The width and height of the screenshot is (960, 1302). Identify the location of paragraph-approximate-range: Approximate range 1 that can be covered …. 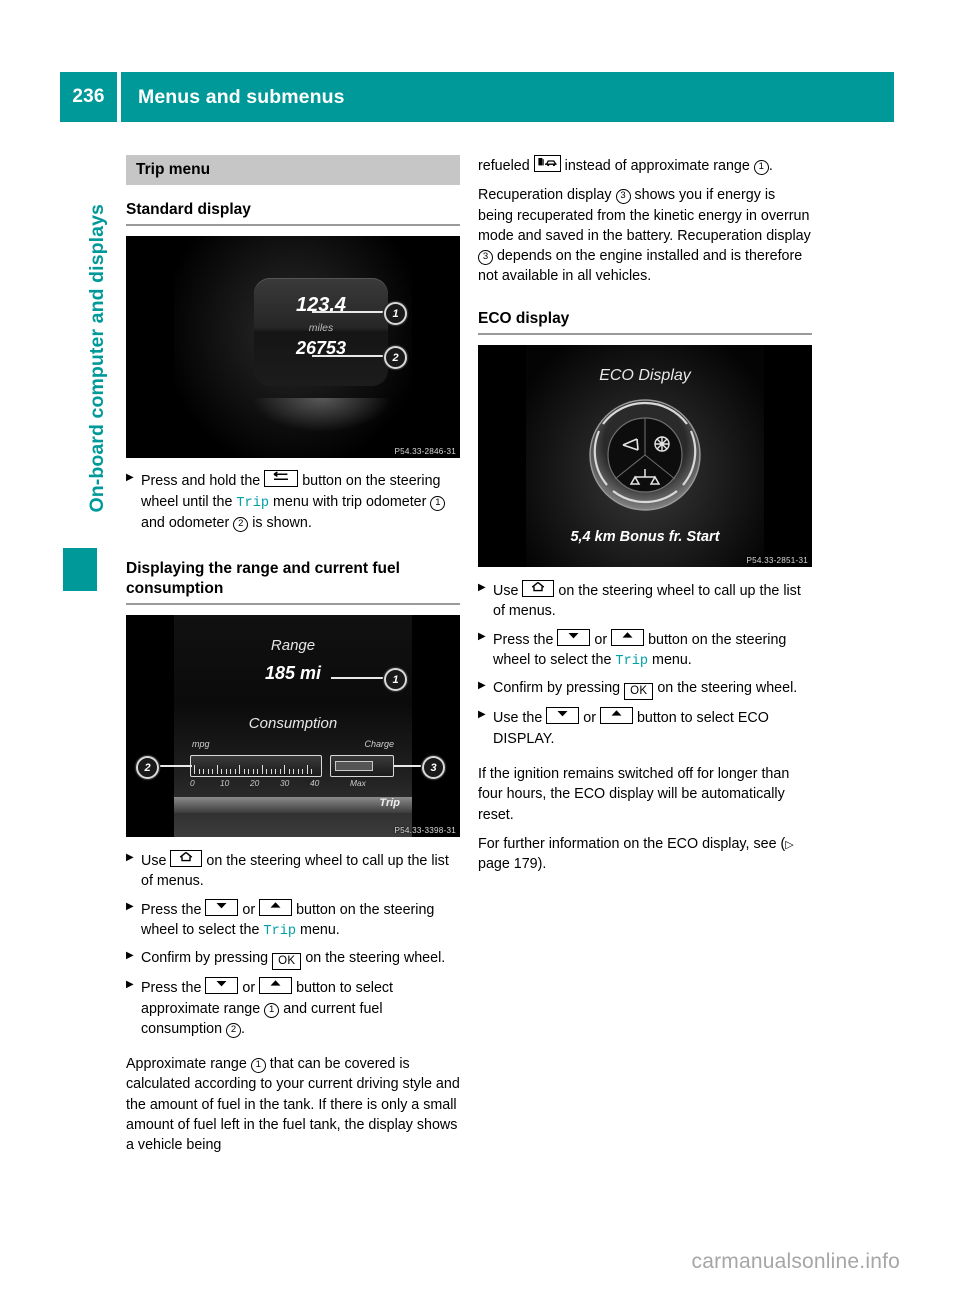
(293, 1104).